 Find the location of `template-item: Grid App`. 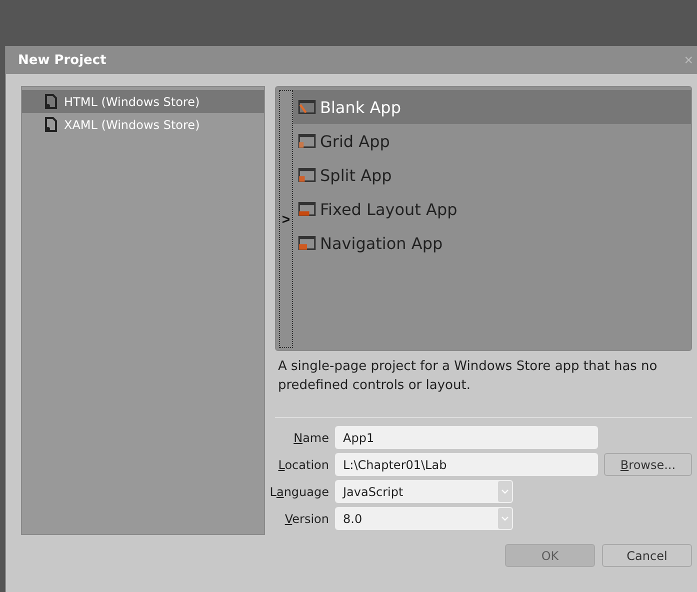

template-item: Grid App is located at coordinates (492, 141).